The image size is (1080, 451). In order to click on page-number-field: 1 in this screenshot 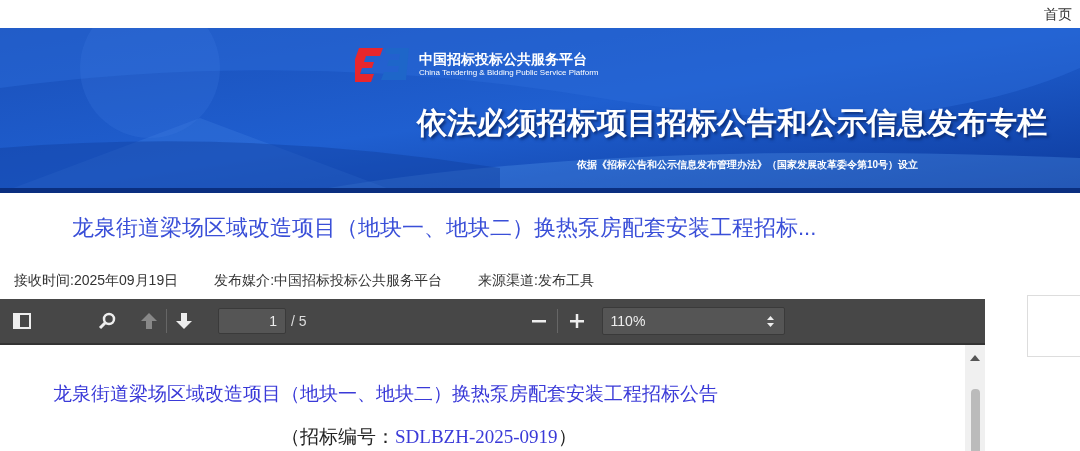, I will do `click(252, 321)`.